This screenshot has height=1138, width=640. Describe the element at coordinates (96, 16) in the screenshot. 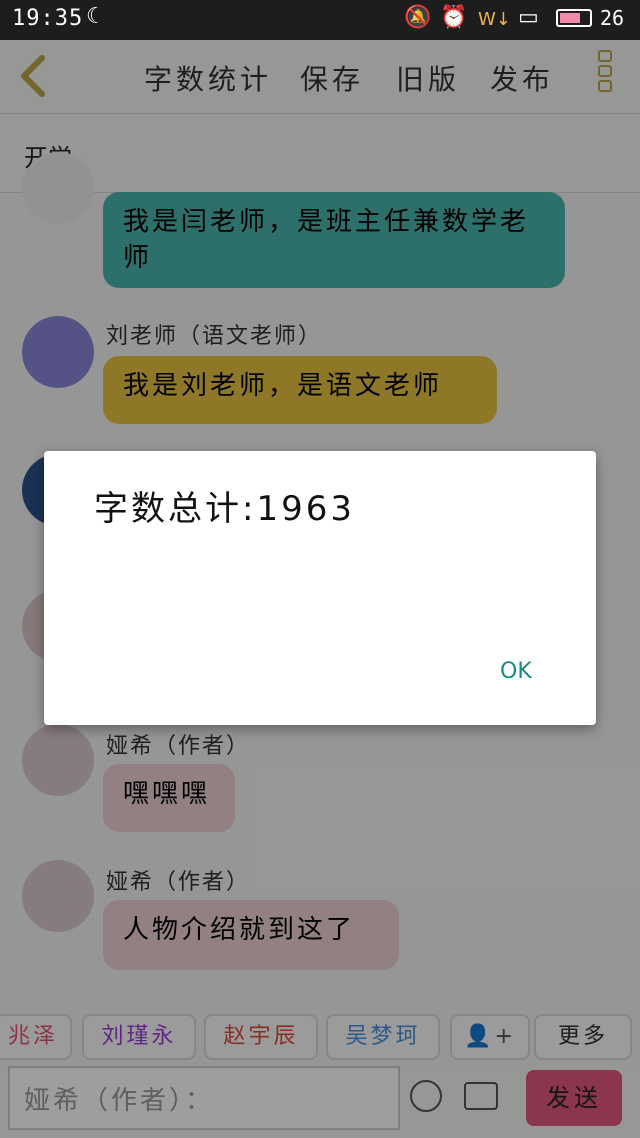

I see `moon-icon: ☾` at that location.